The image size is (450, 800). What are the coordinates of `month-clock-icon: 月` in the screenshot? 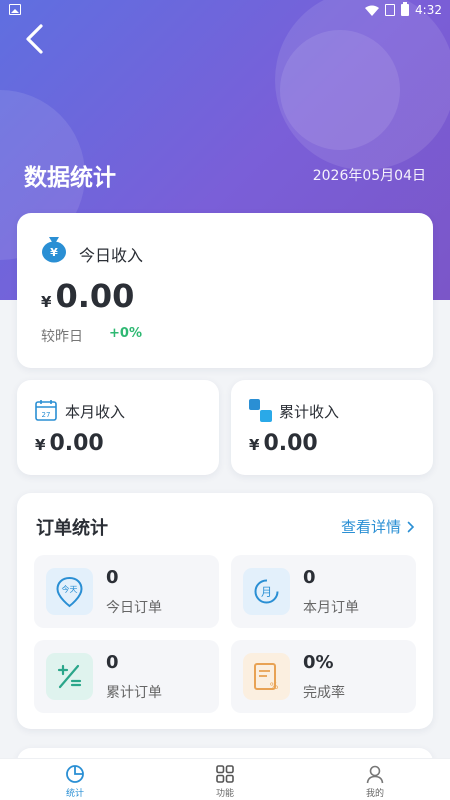 It's located at (266, 591).